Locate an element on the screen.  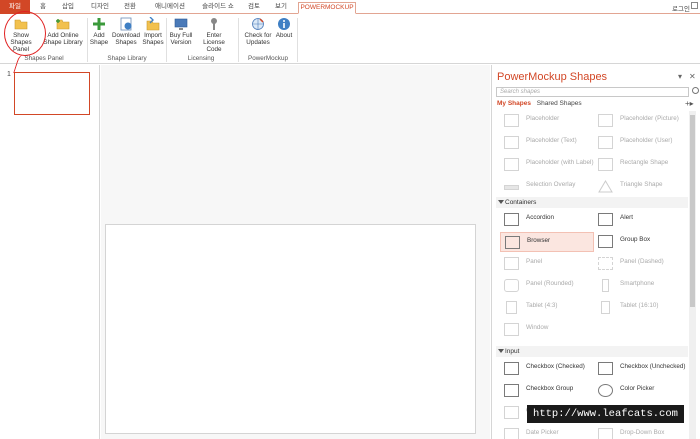
add-online-library-label: Add Online Shape Library is located at coordinates (63, 39).